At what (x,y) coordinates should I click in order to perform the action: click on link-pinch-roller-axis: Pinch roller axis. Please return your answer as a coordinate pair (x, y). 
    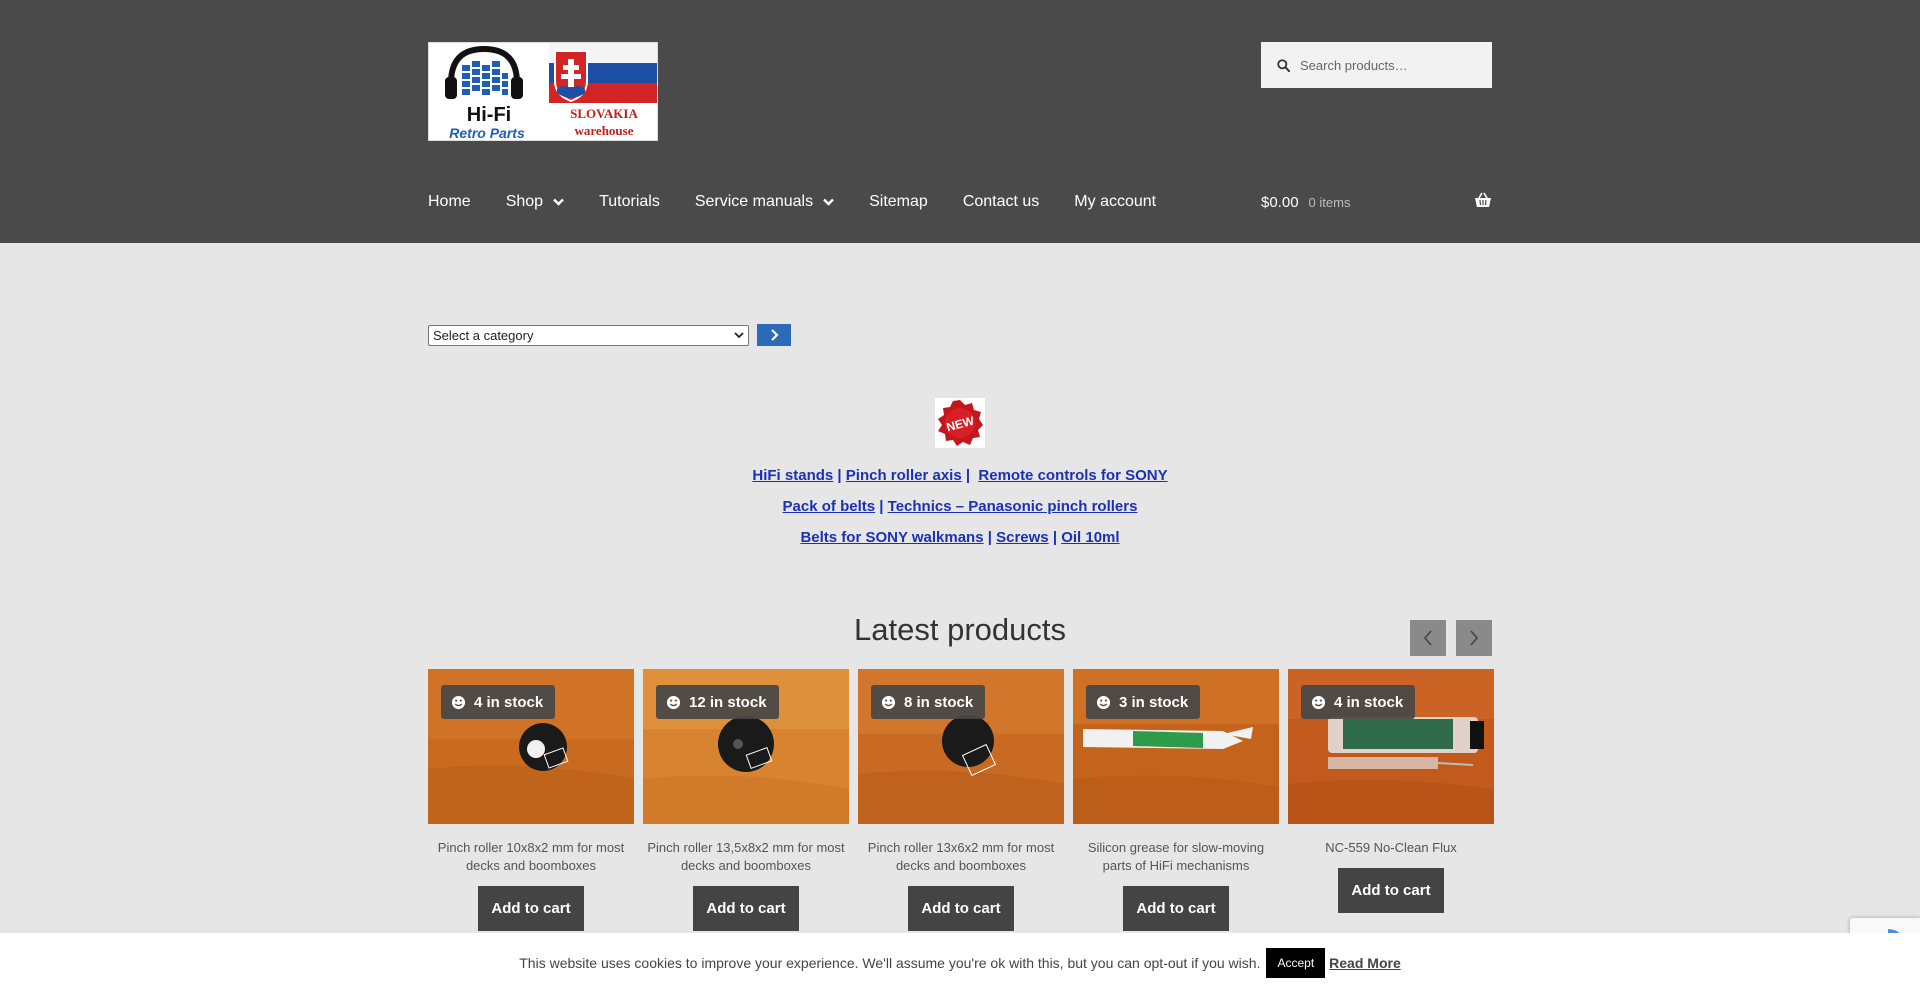
    Looking at the image, I should click on (904, 475).